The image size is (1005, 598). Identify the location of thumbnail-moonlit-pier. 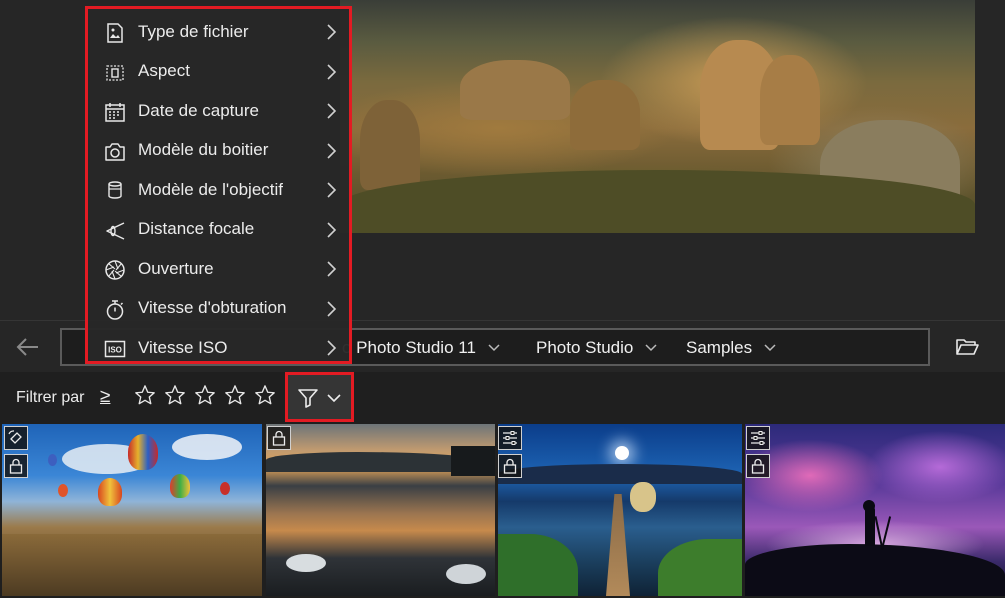
(620, 510).